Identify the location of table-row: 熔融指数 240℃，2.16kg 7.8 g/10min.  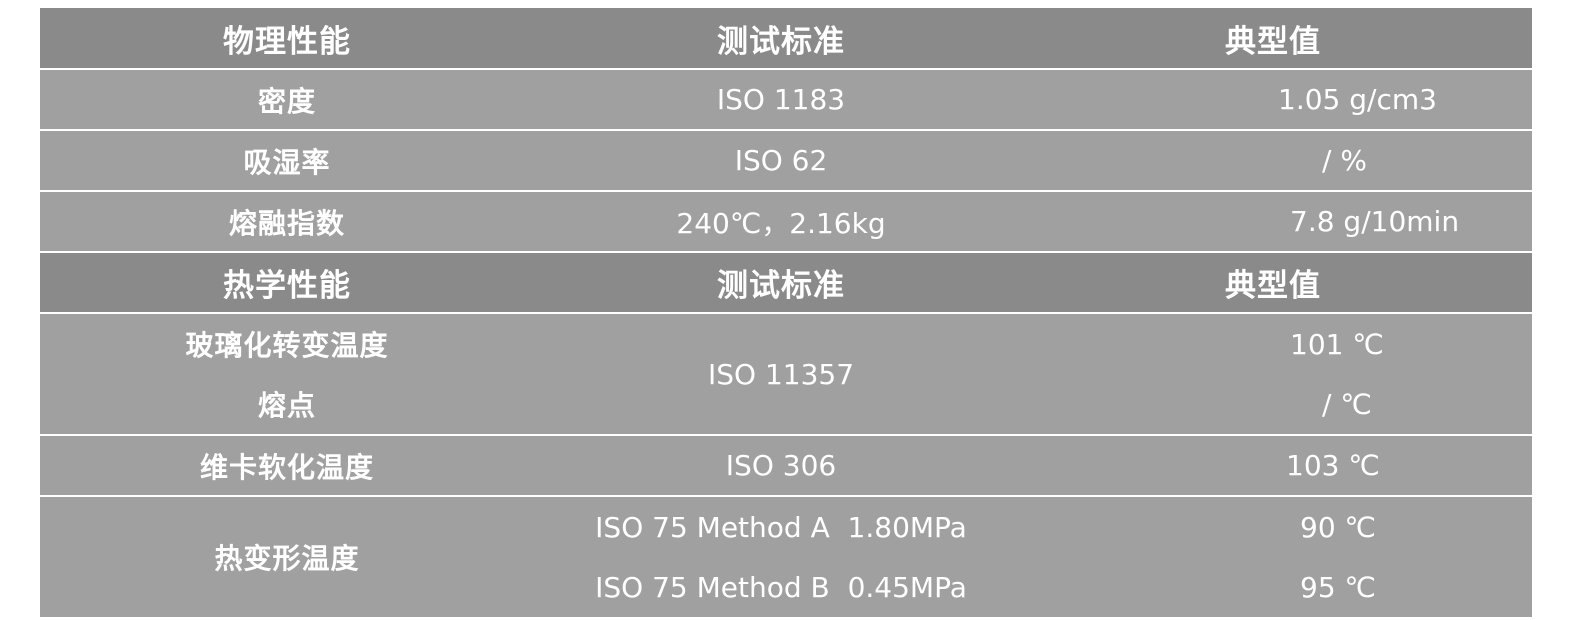
(786, 221).